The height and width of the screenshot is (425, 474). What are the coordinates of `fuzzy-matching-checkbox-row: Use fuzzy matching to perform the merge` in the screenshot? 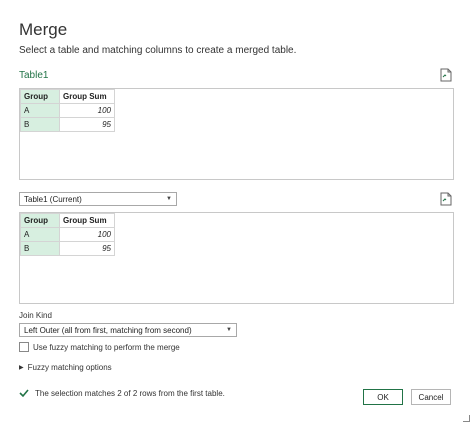 It's located at (99, 347).